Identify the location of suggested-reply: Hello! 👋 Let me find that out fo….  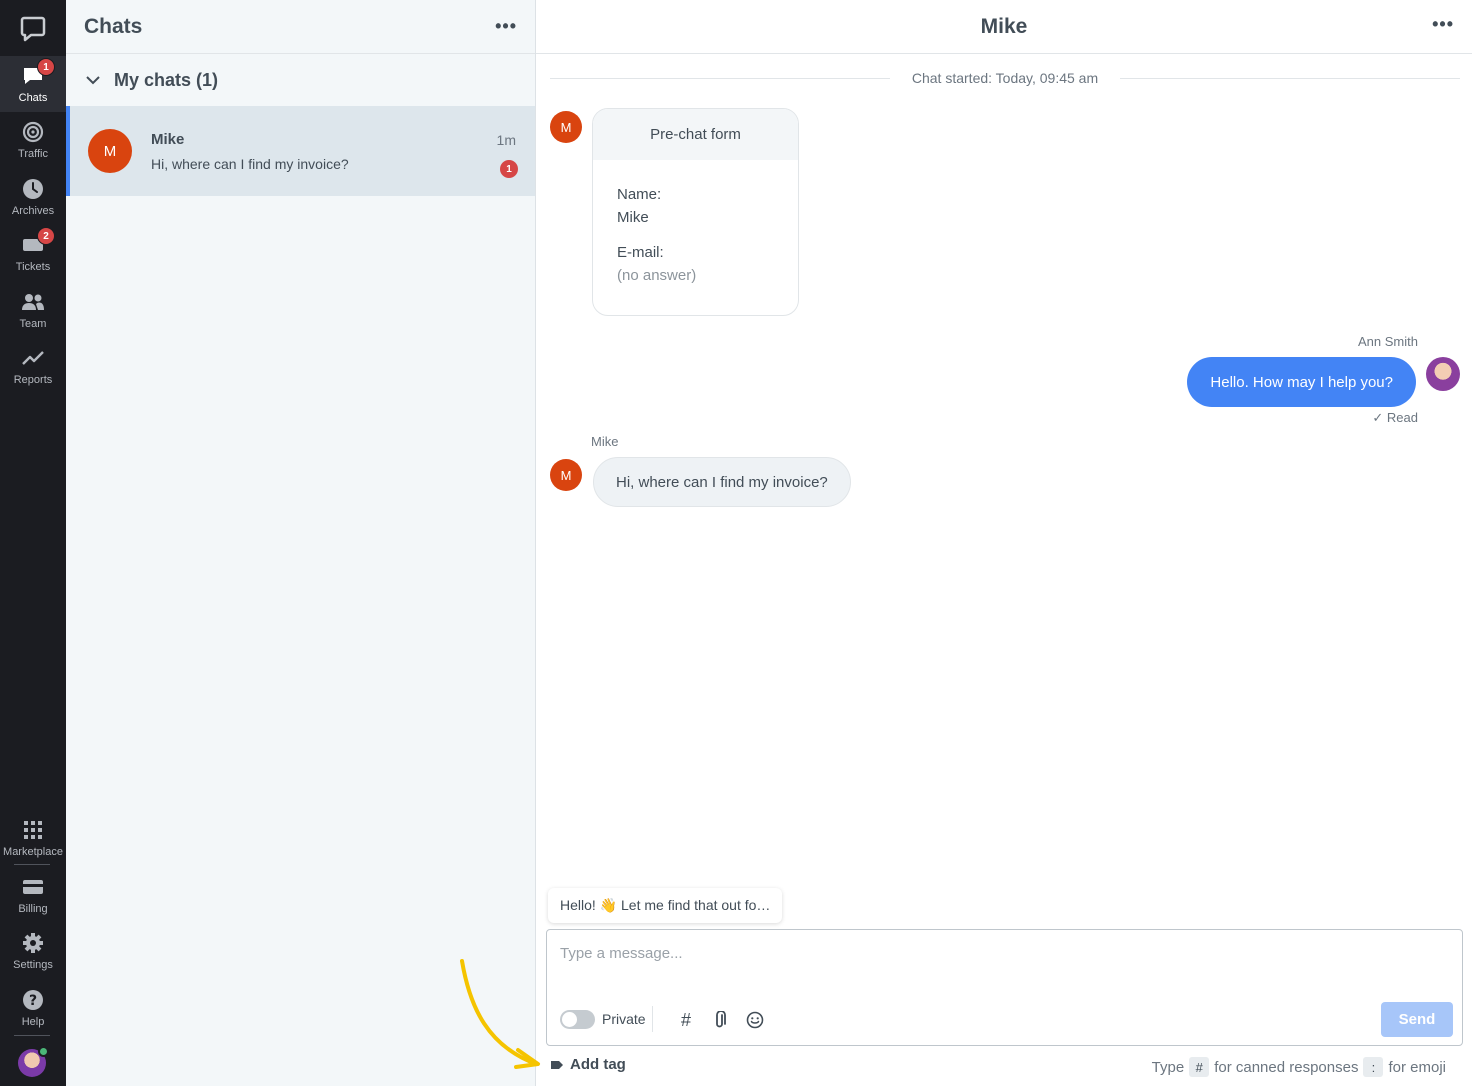
(665, 905).